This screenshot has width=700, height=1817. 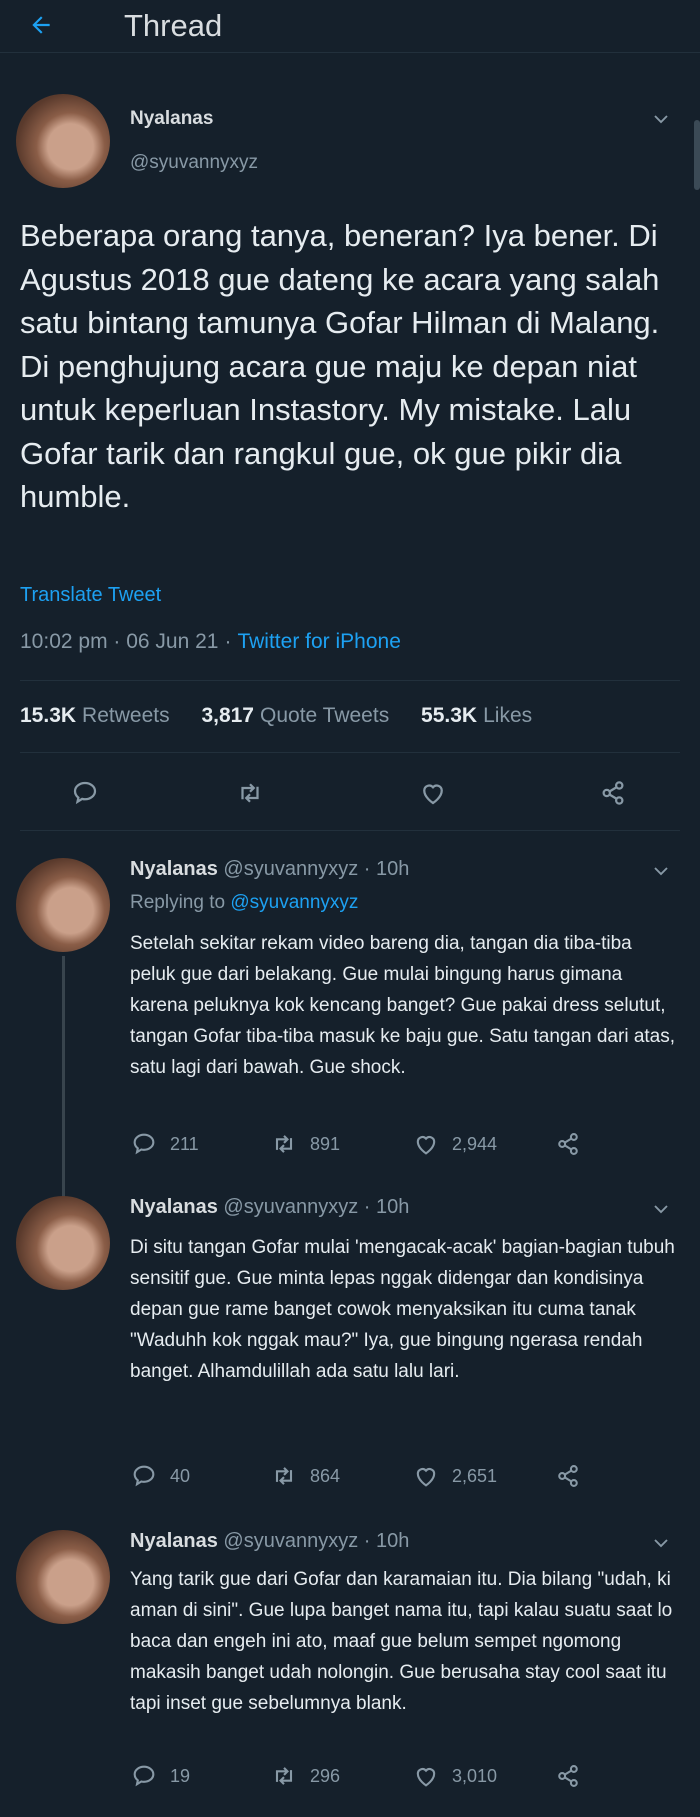 What do you see at coordinates (180, 1776) in the screenshot?
I see `reply-count: 19` at bounding box center [180, 1776].